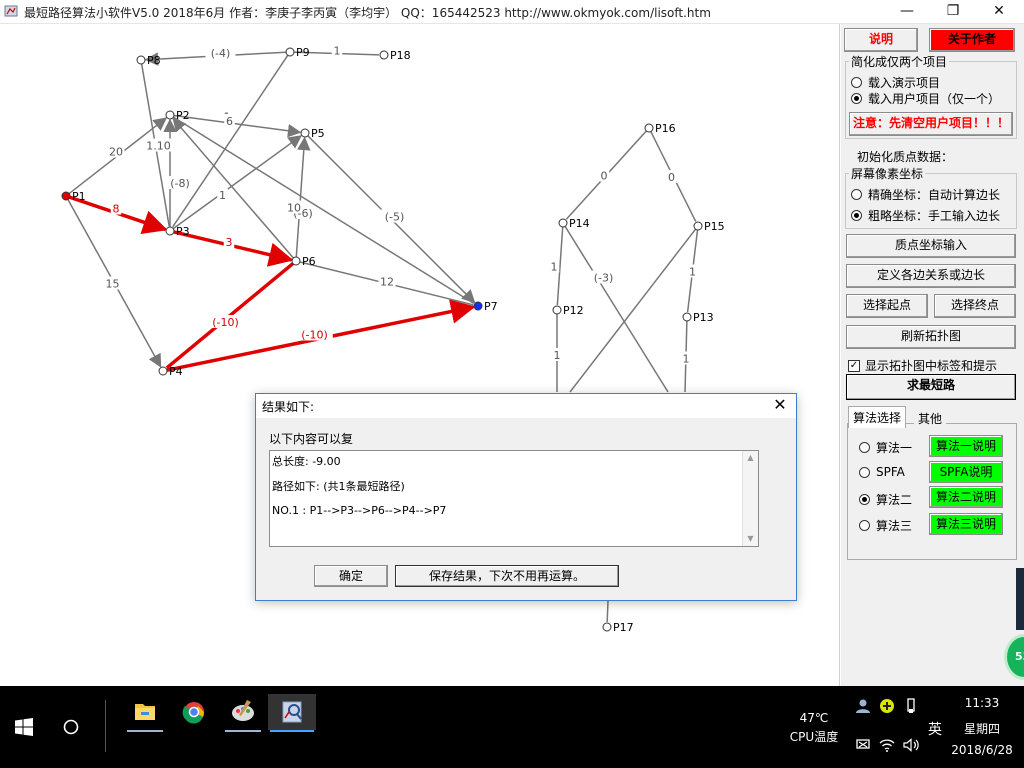 This screenshot has height=768, width=1024. I want to click on select-start-button: 选择起点, so click(887, 306).